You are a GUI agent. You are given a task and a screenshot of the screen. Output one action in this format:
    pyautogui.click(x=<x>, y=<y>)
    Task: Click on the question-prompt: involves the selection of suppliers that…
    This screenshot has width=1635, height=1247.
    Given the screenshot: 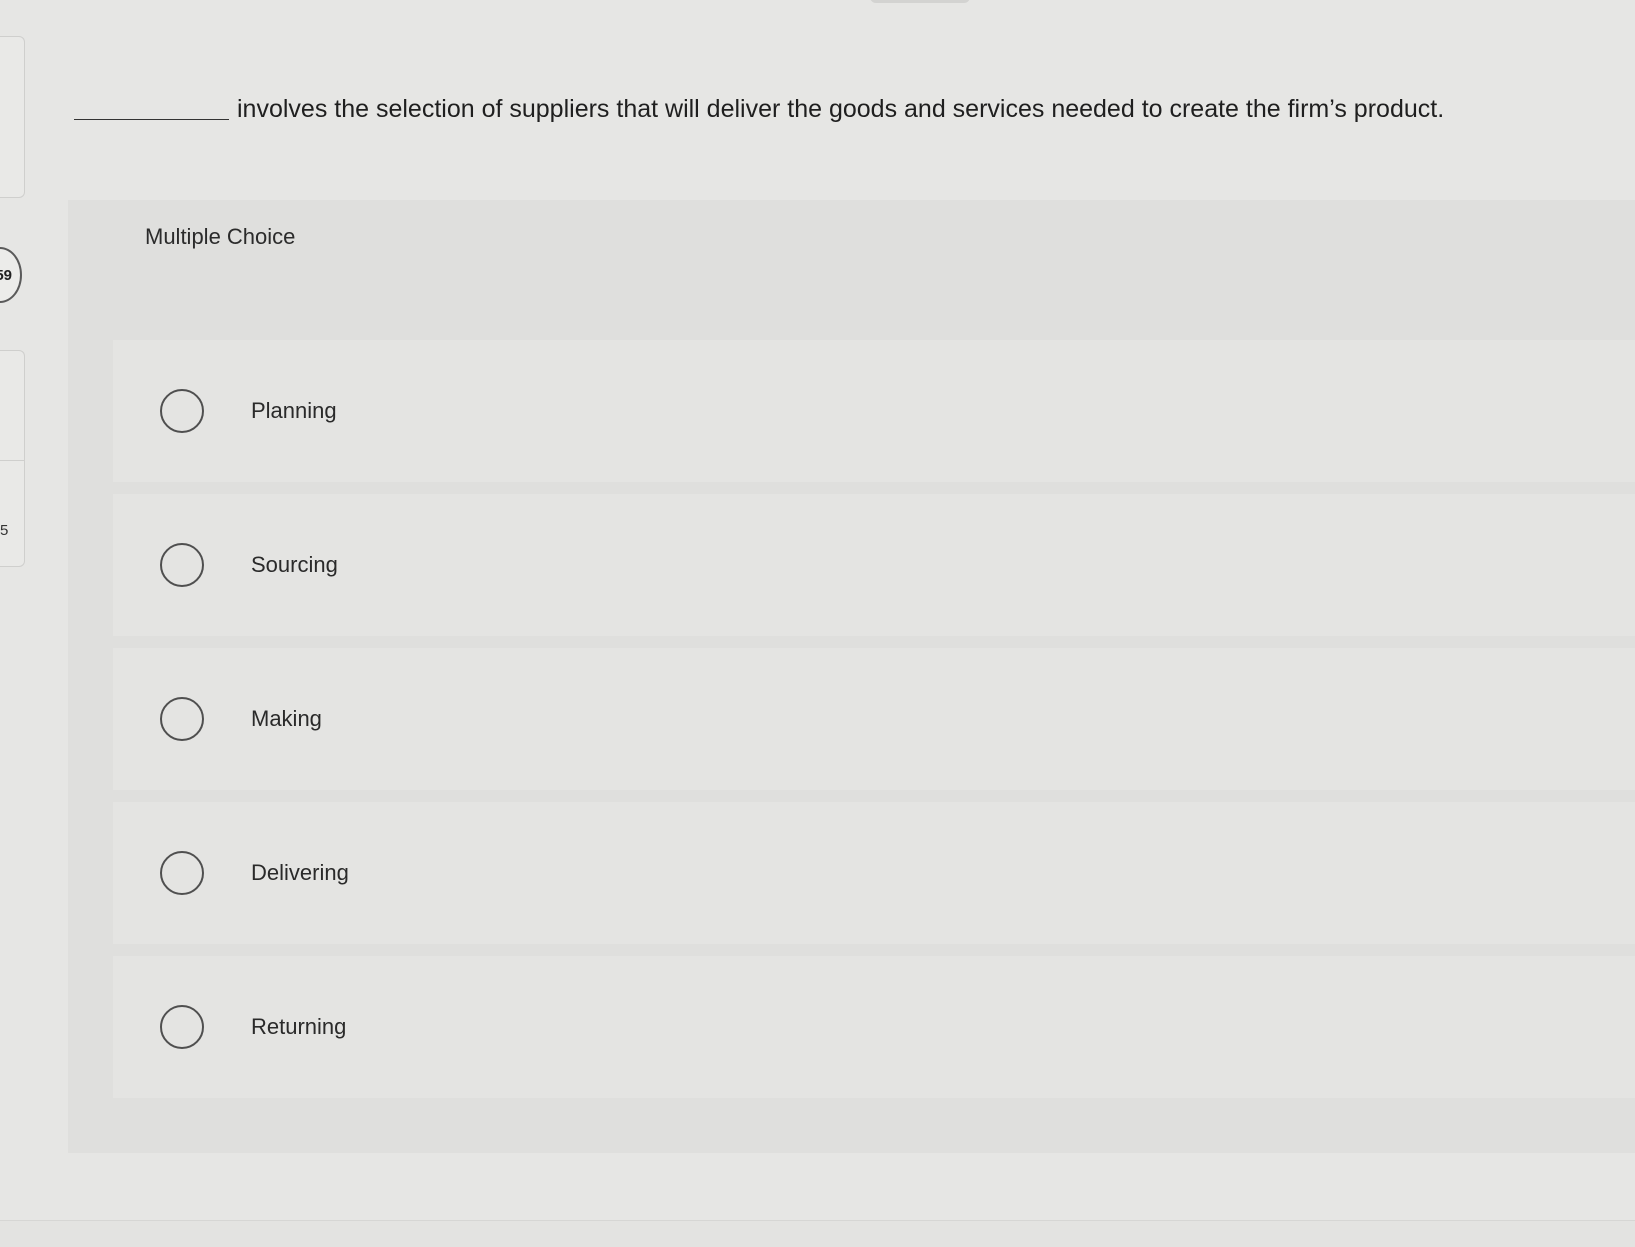 What is the action you would take?
    pyautogui.click(x=834, y=104)
    